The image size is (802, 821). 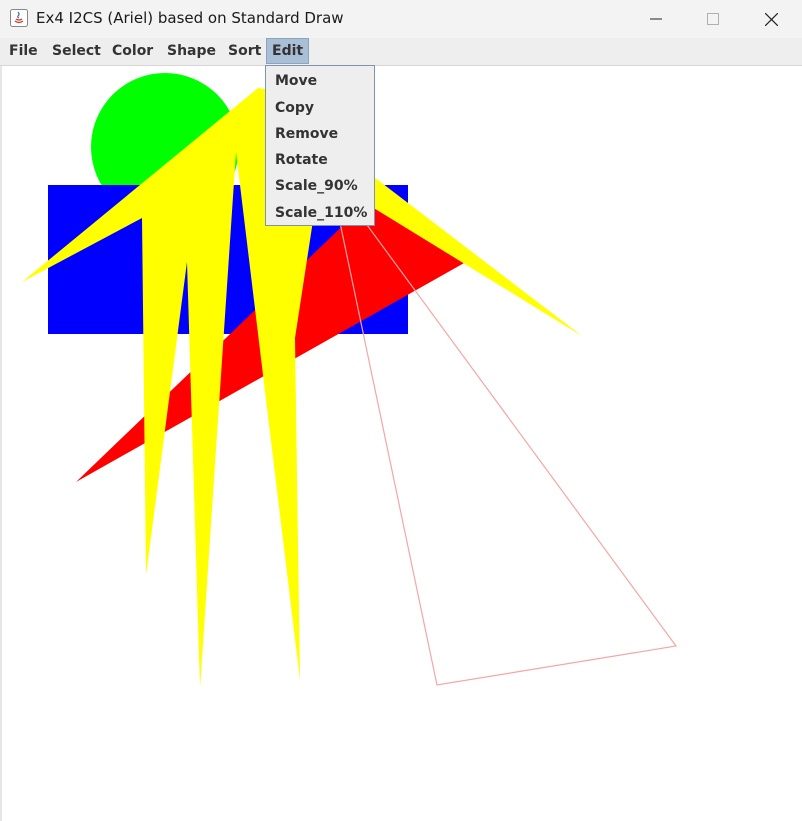 I want to click on menu-sort: Sort, so click(x=244, y=51).